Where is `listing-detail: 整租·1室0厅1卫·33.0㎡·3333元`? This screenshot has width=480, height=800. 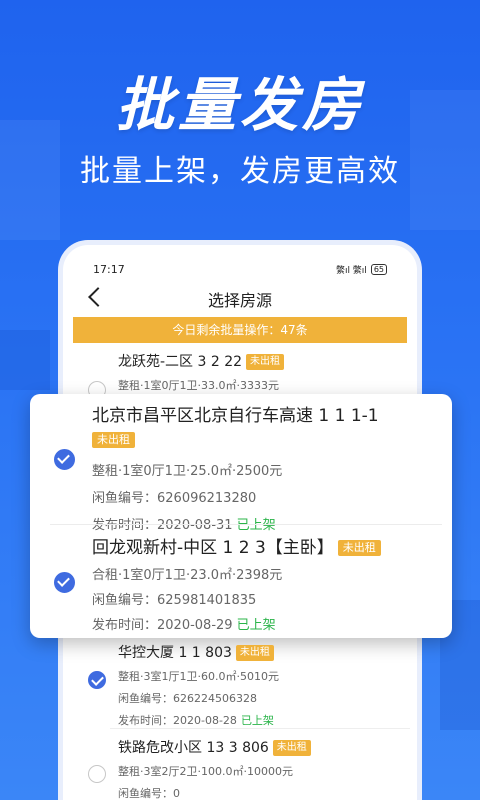
listing-detail: 整租·1室0厅1卫·33.0㎡·3333元 is located at coordinates (198, 385).